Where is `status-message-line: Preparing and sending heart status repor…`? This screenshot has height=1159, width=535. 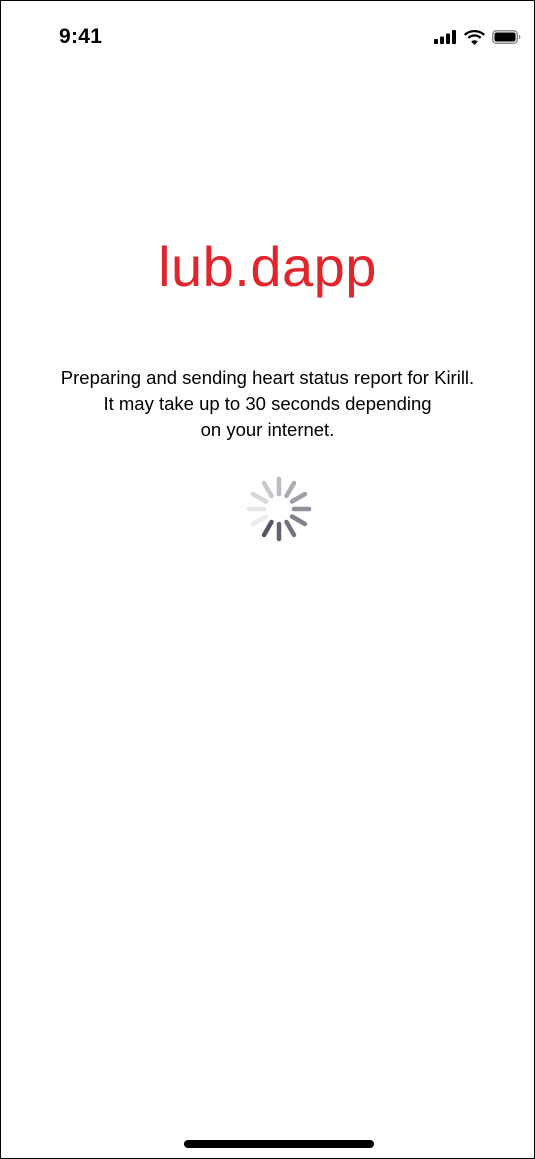
status-message-line: Preparing and sending heart status repor… is located at coordinates (267, 377).